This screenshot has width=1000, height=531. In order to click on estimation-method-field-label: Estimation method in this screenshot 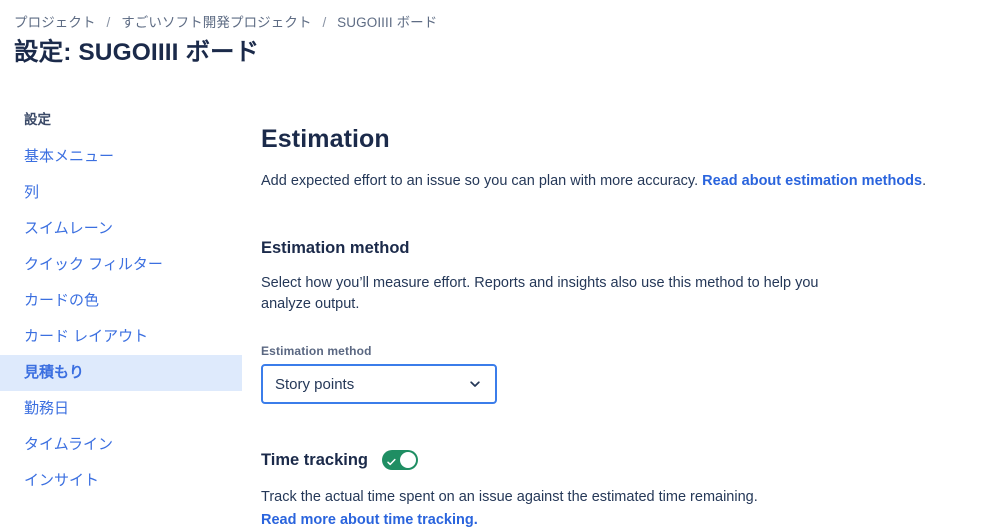, I will do `click(316, 351)`.